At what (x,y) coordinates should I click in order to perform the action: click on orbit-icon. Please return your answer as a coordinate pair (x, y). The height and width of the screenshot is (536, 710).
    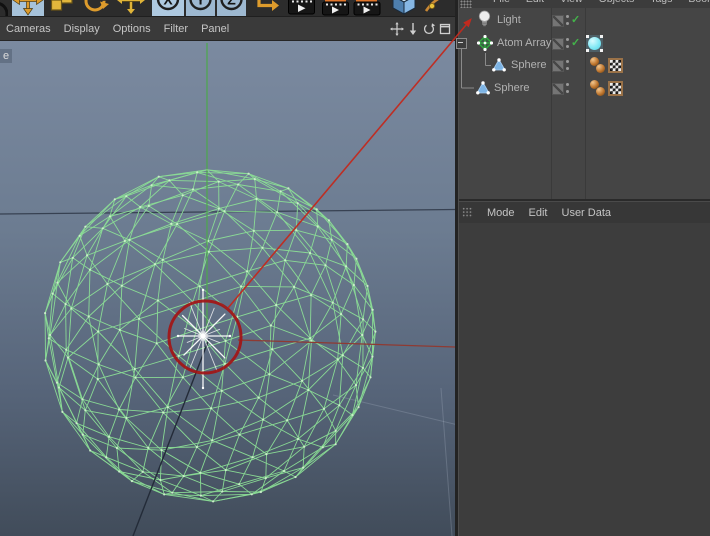
    Looking at the image, I should click on (429, 29).